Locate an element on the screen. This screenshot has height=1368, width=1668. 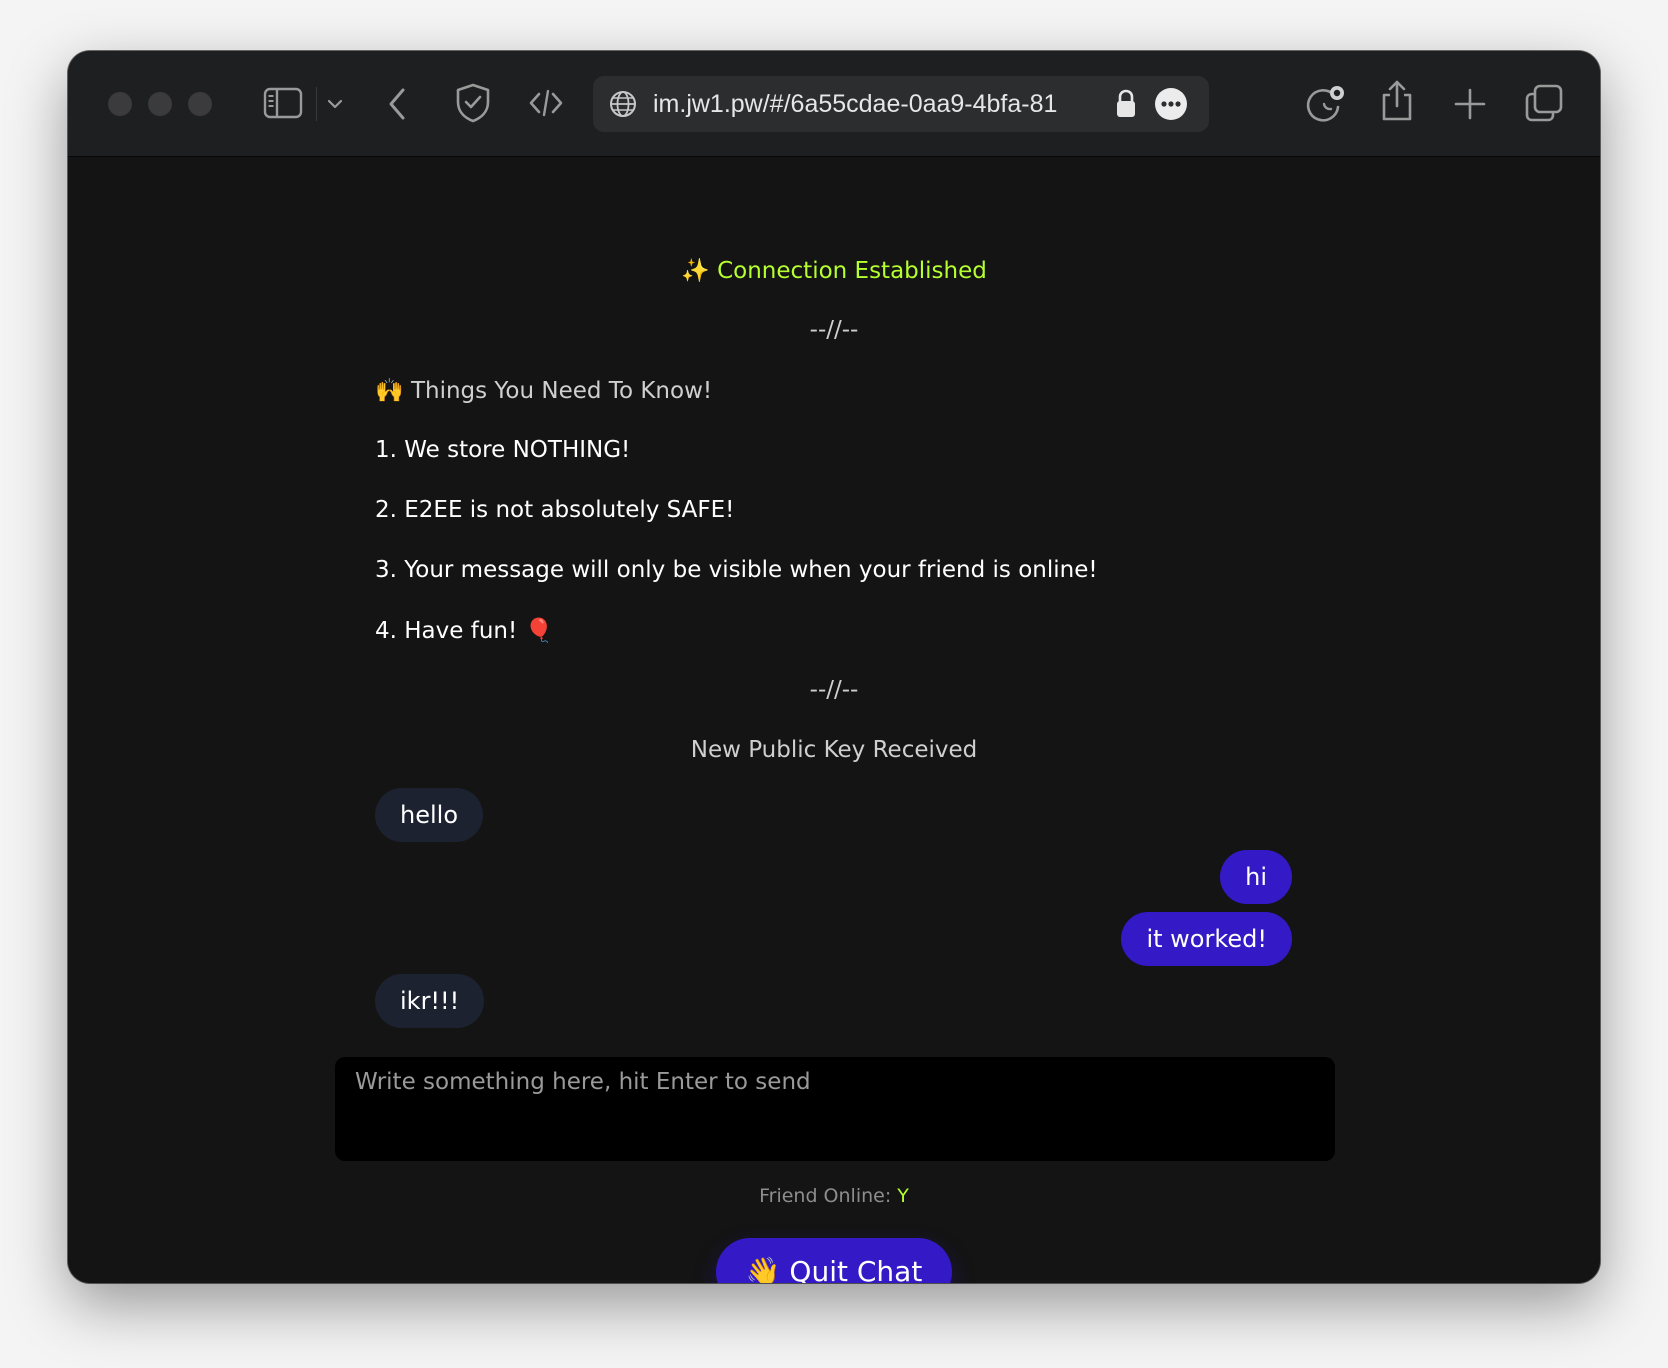
notice-rule: 2. E2EE is not absolutely SAFE! is located at coordinates (555, 510).